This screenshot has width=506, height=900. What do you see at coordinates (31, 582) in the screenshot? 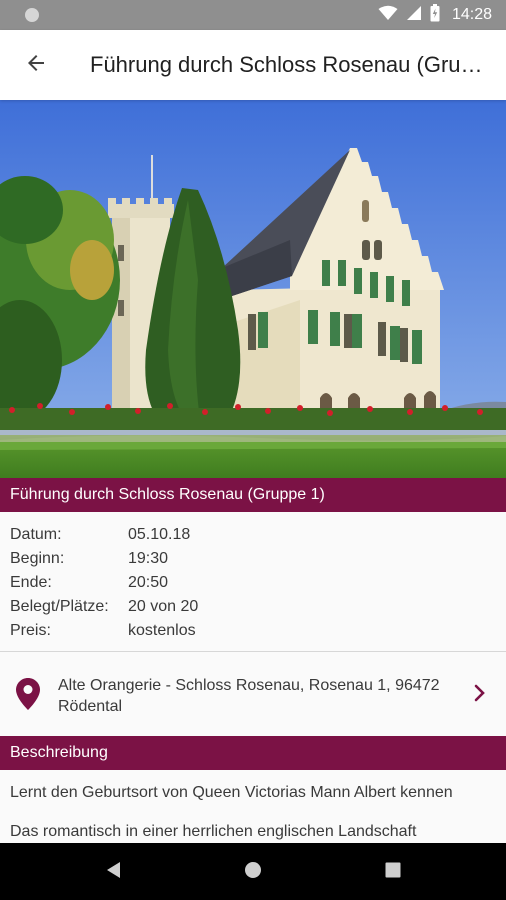
I see `end-label: Ende:` at bounding box center [31, 582].